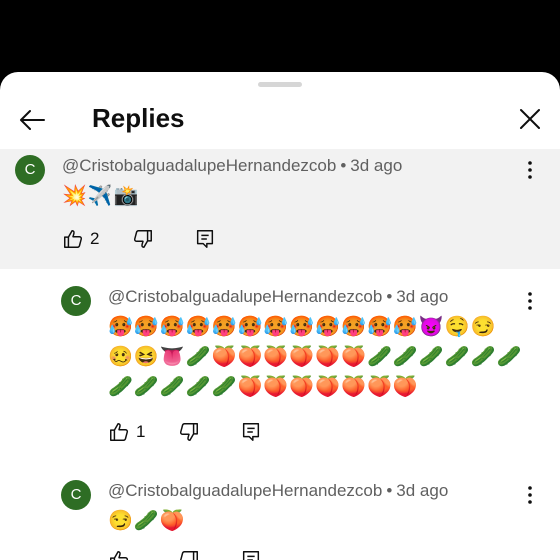 The height and width of the screenshot is (560, 560). I want to click on like-button: 2, so click(80, 239).